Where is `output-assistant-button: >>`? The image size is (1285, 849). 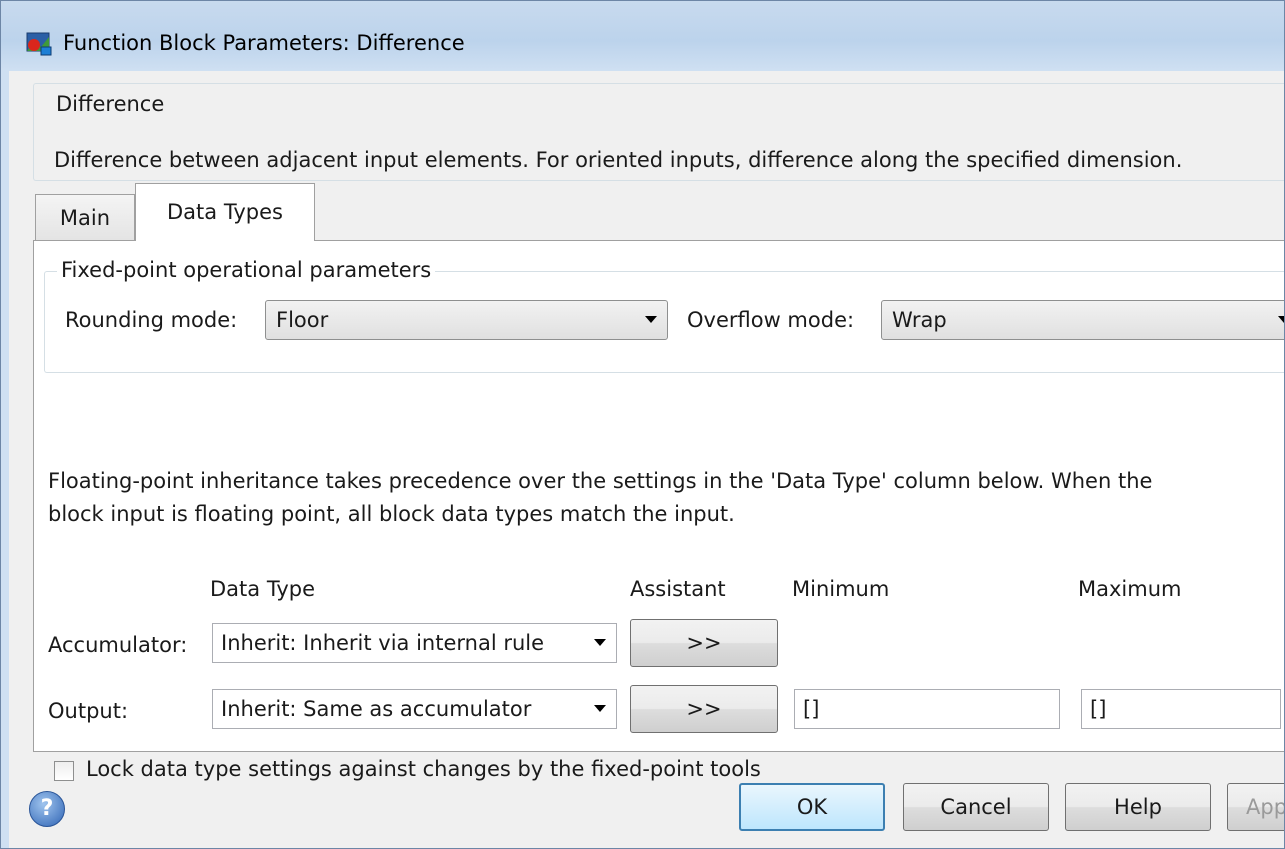 output-assistant-button: >> is located at coordinates (704, 709).